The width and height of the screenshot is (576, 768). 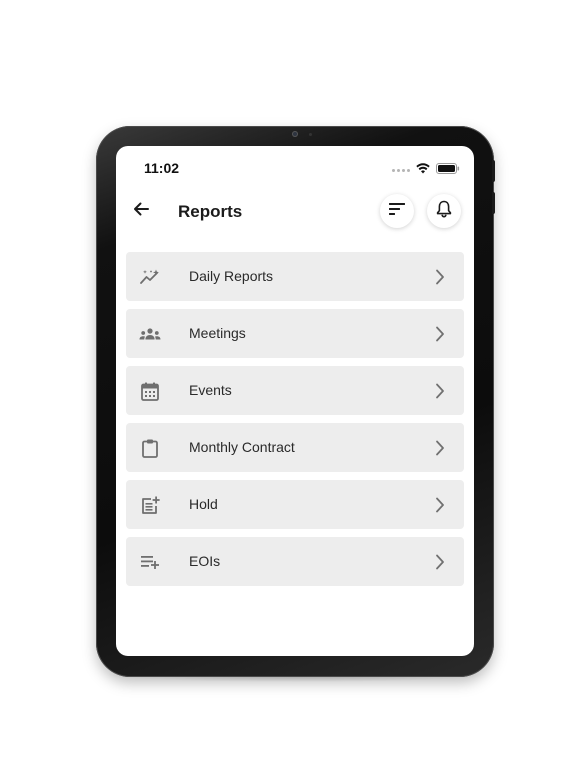 I want to click on wifi-icon, so click(x=423, y=170).